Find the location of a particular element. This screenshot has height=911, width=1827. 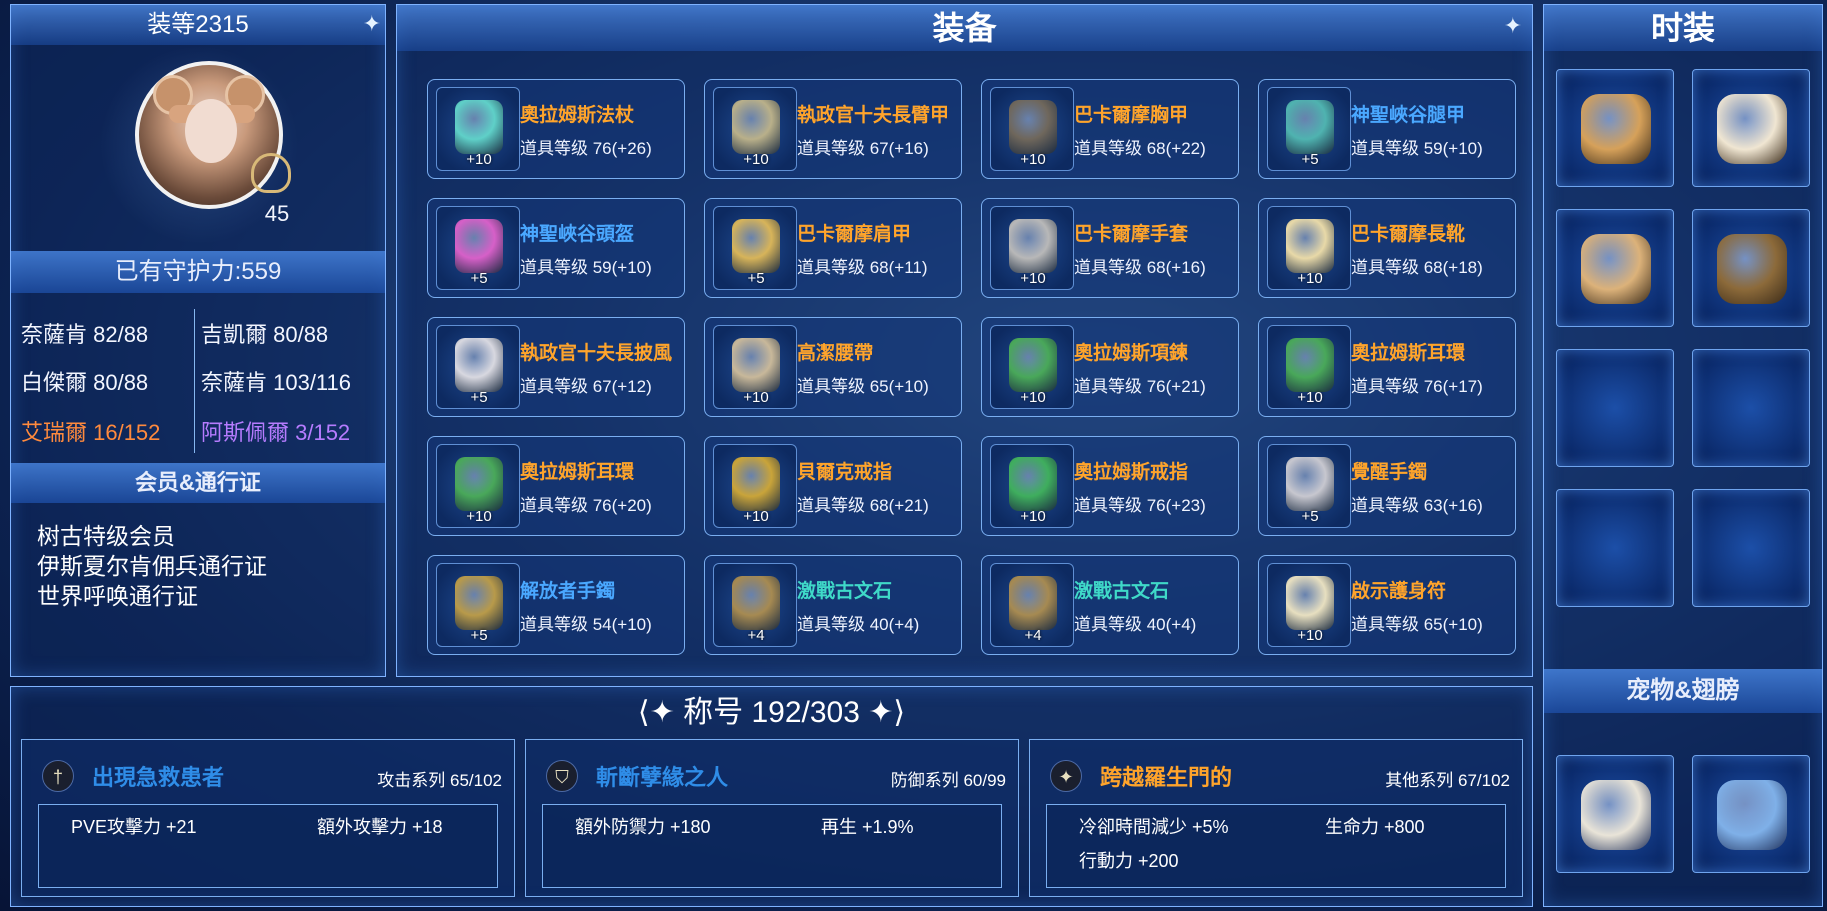

equipment-name: 奧拉姆斯戒指 is located at coordinates (1131, 472).